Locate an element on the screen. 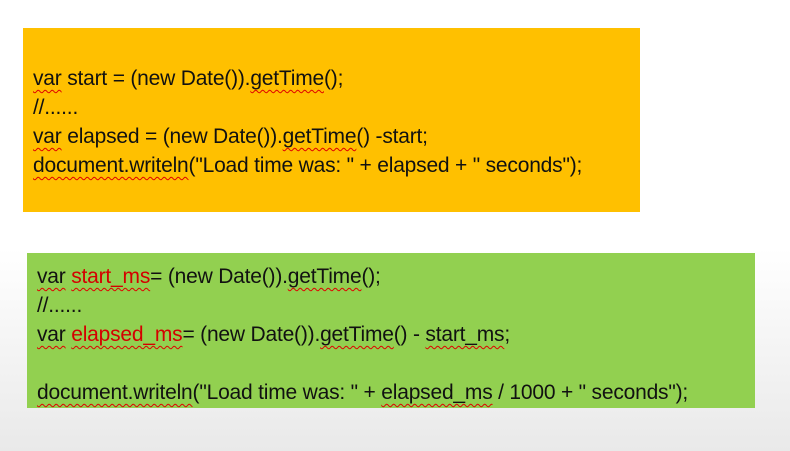 The image size is (790, 451). code-text: () -start; is located at coordinates (392, 136).